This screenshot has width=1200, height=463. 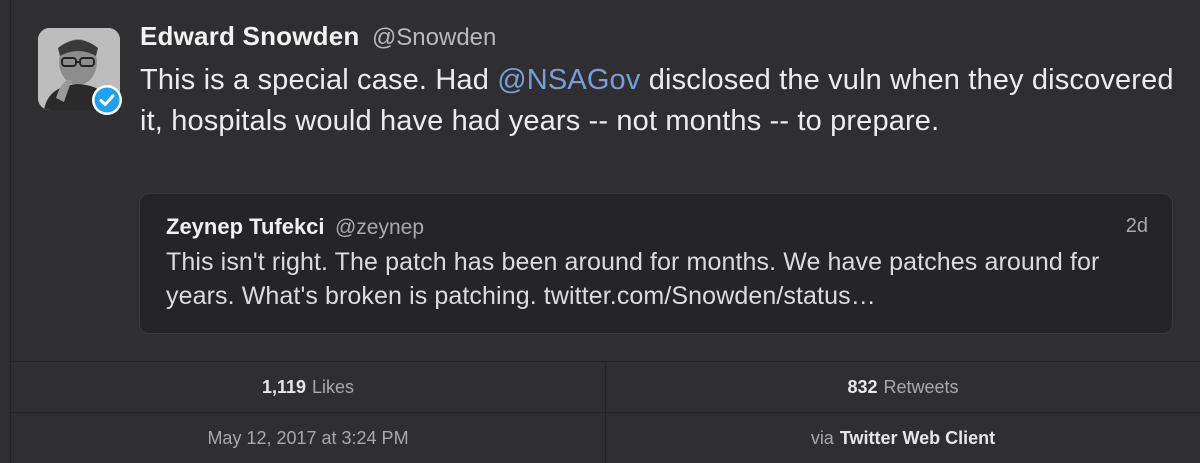 I want to click on quoted-author-handle: @zeynep, so click(x=379, y=227).